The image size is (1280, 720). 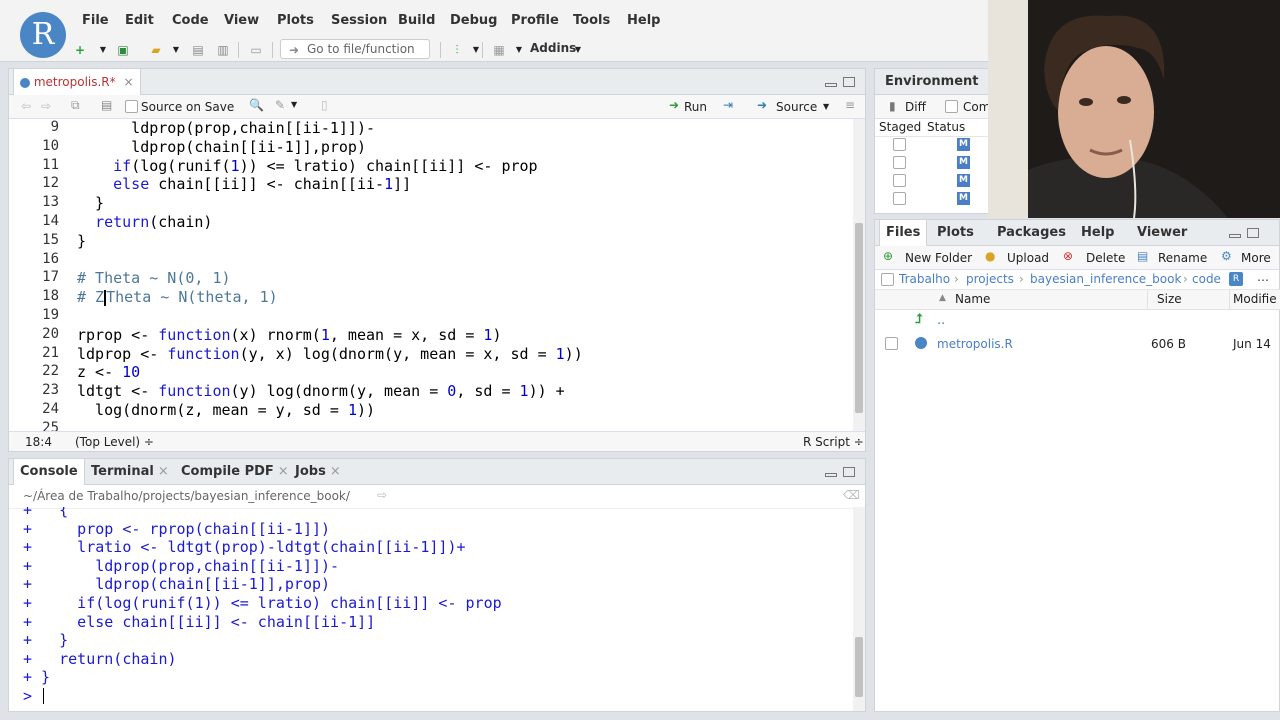 What do you see at coordinates (728, 105) in the screenshot?
I see `rerun-icon: ⇥` at bounding box center [728, 105].